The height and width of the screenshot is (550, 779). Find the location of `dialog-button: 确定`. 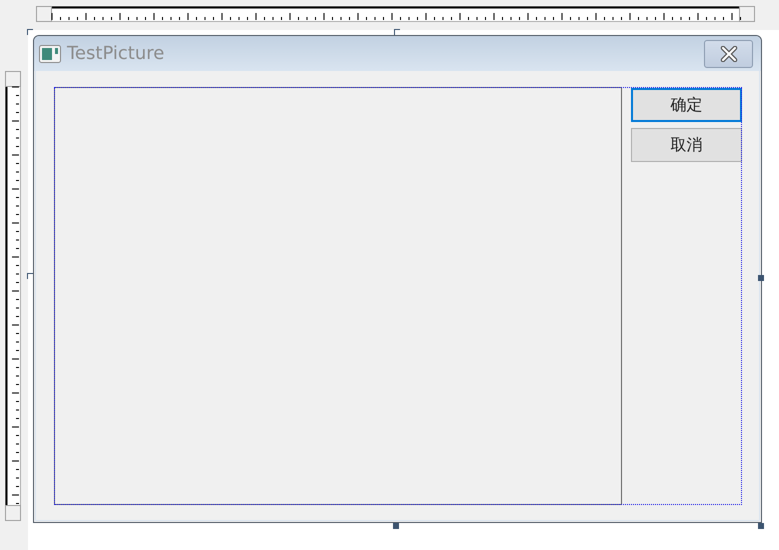

dialog-button: 确定 is located at coordinates (686, 105).